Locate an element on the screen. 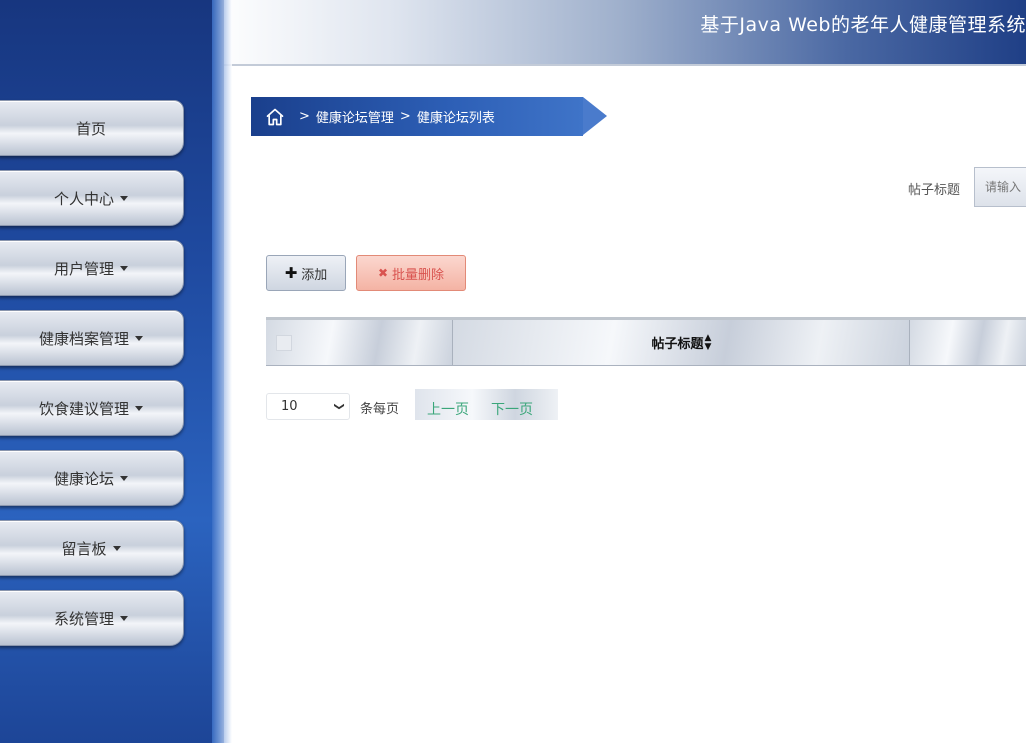  search-label: 帖子标题 is located at coordinates (934, 190).